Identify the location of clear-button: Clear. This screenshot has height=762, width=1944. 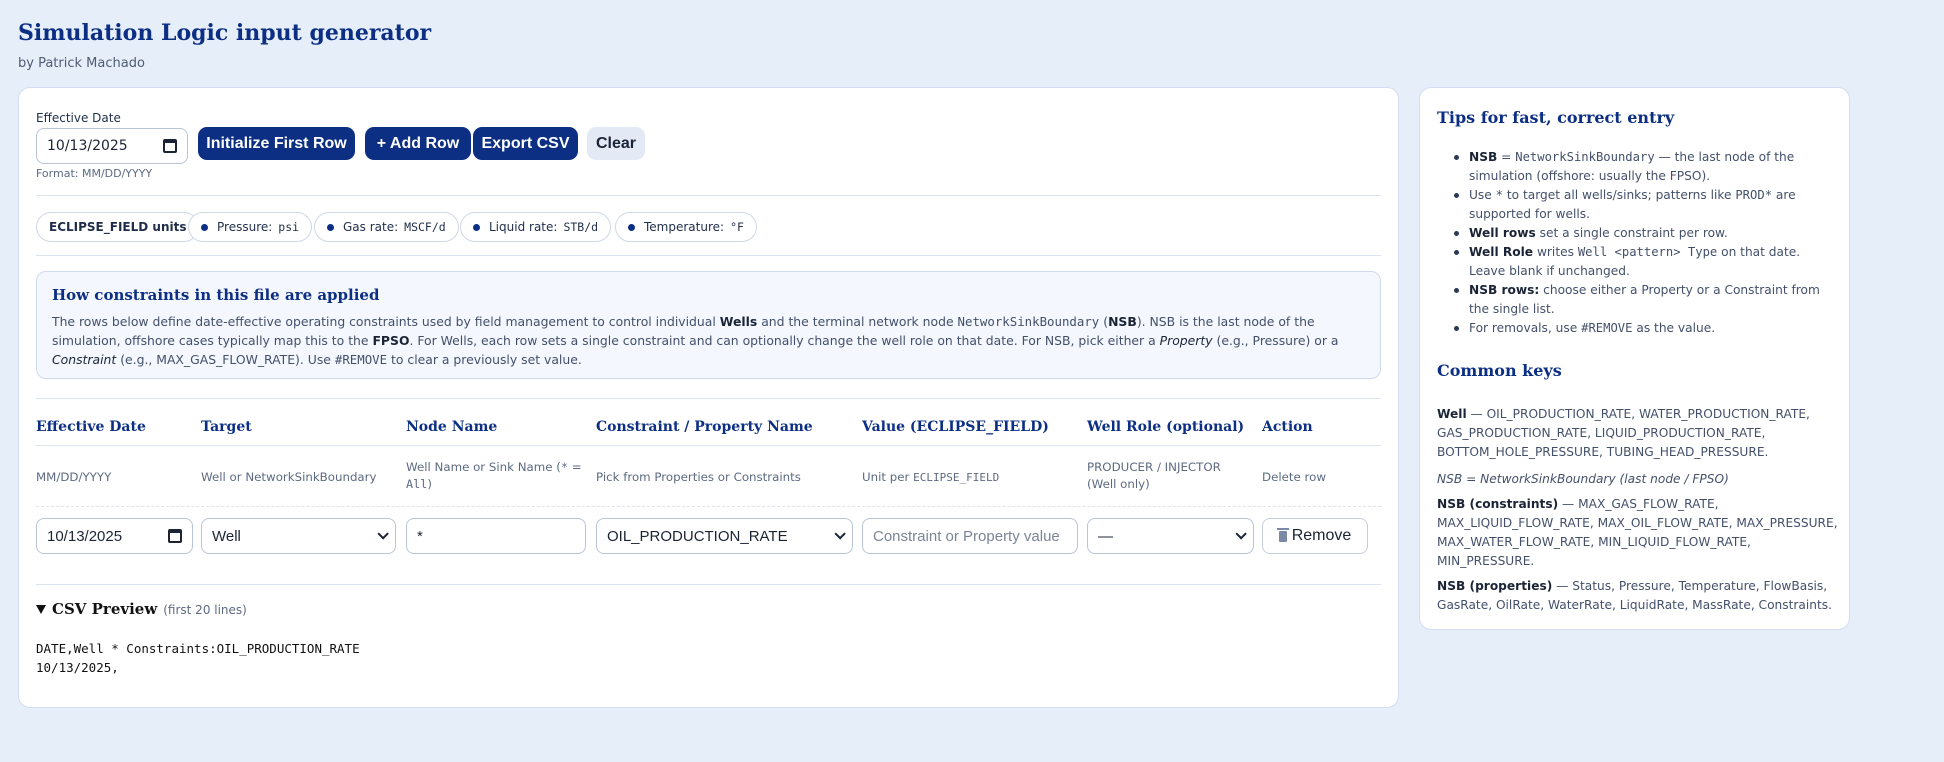
(616, 143).